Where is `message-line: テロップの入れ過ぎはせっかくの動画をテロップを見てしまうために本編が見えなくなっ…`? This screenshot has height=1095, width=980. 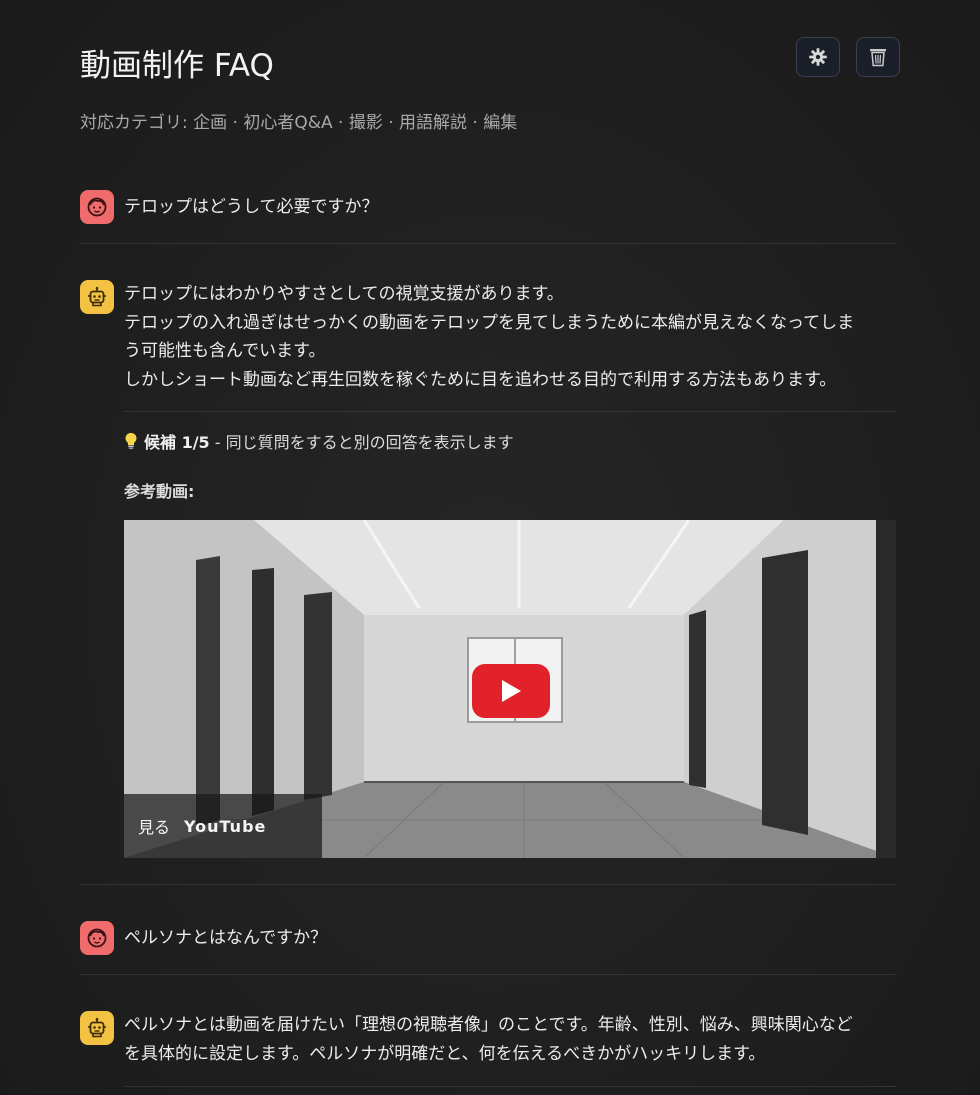 message-line: テロップの入れ過ぎはせっかくの動画をテロップを見てしまうために本編が見えなくなっ… is located at coordinates (489, 322).